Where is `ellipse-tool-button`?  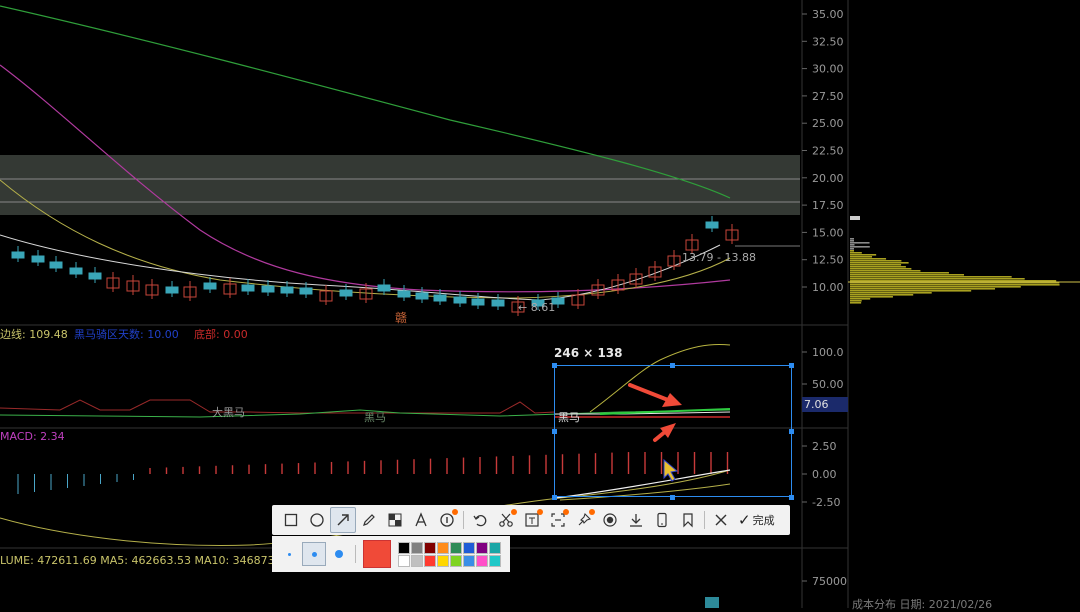 ellipse-tool-button is located at coordinates (317, 520).